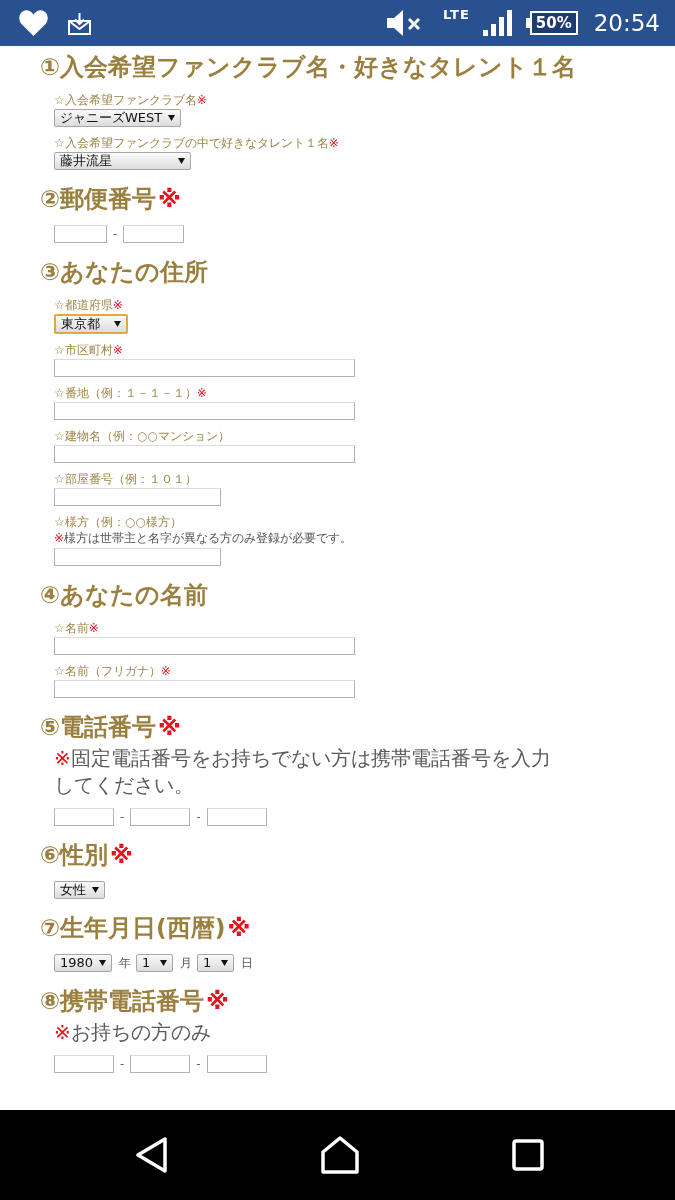 The image size is (675, 1200). What do you see at coordinates (91, 324) in the screenshot?
I see `select-field: 東京都` at bounding box center [91, 324].